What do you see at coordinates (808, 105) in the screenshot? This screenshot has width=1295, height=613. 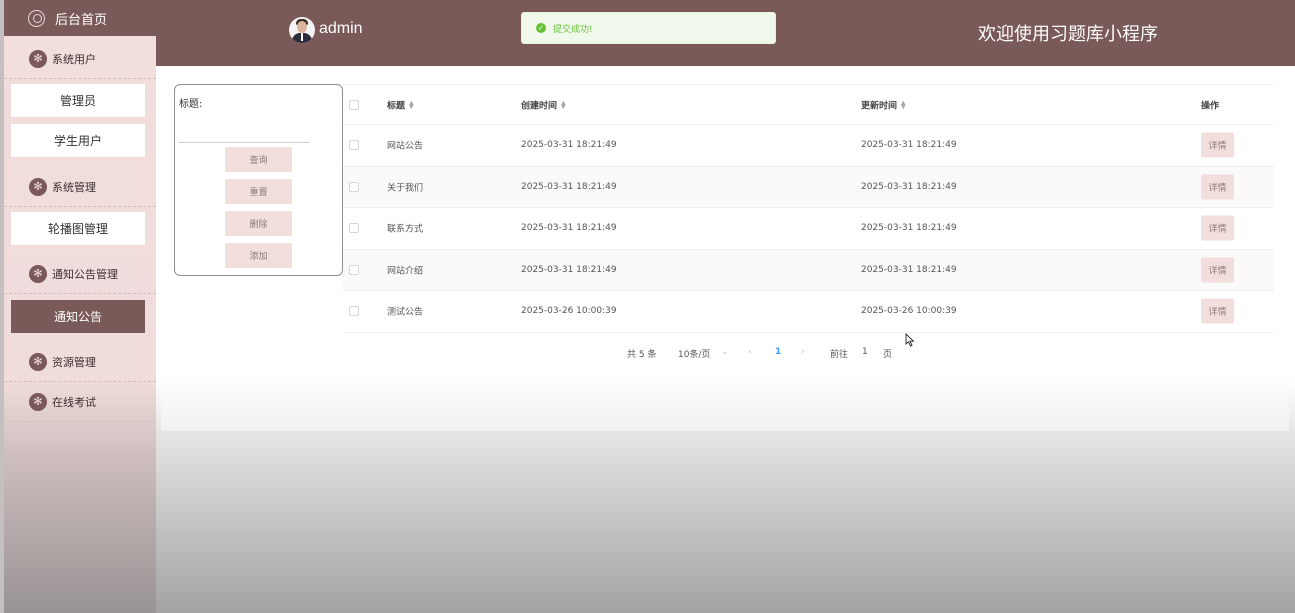 I see `table-header-row: 标题 ▲ ▼ 创建时间 ▲ ▼ 更新时间 ▲ ▼ 操作` at bounding box center [808, 105].